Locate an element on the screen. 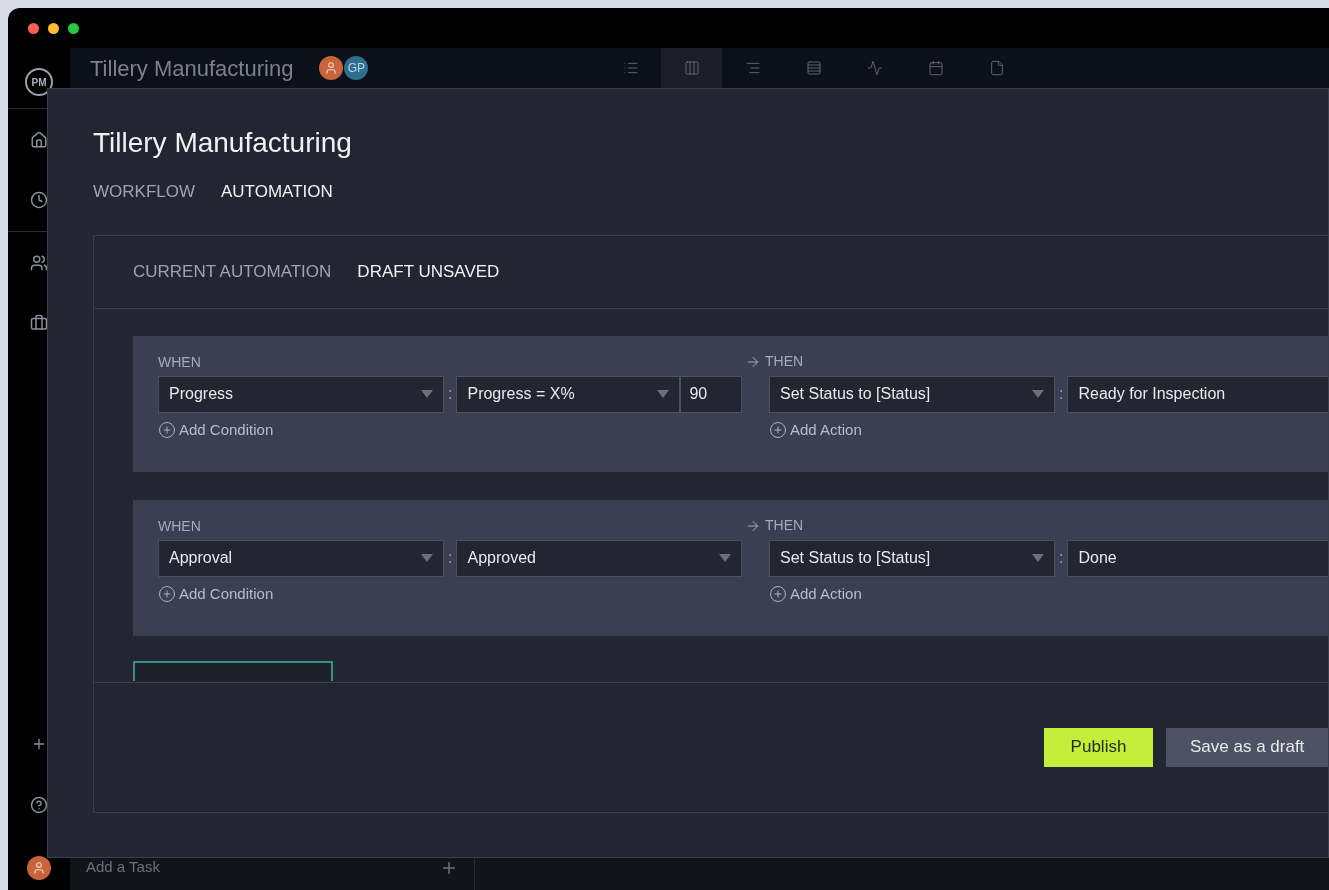 The height and width of the screenshot is (890, 1329). trigger-dropdown: Approval is located at coordinates (301, 558).